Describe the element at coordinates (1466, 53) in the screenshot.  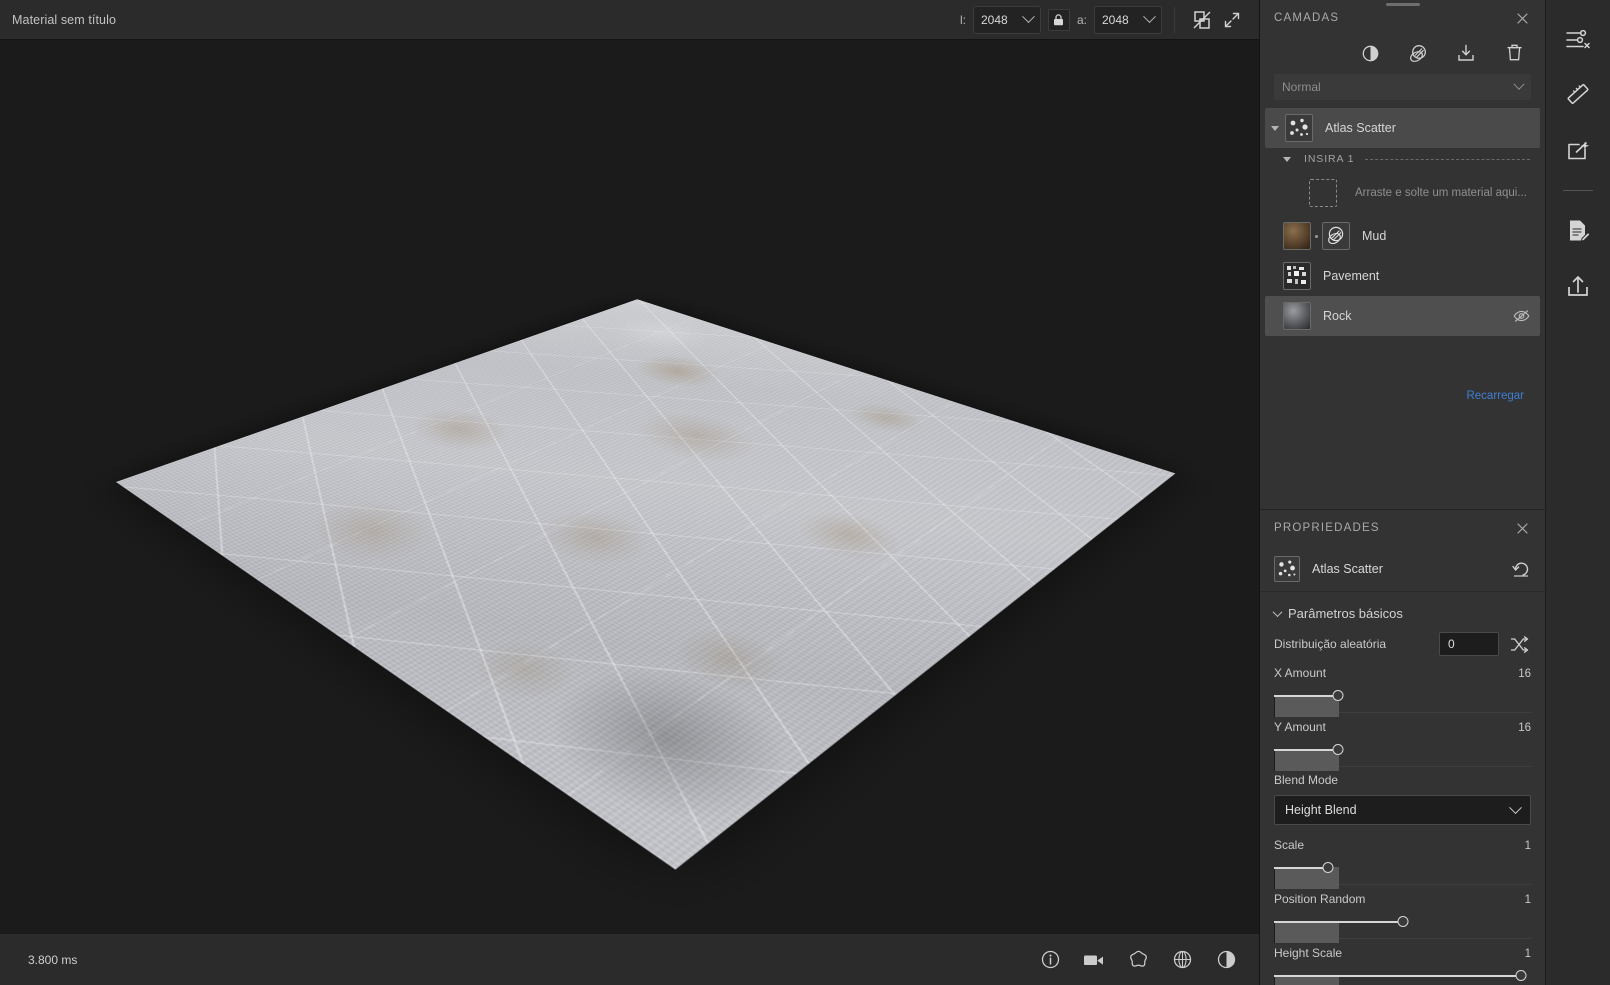
I see `import-layer-icon` at that location.